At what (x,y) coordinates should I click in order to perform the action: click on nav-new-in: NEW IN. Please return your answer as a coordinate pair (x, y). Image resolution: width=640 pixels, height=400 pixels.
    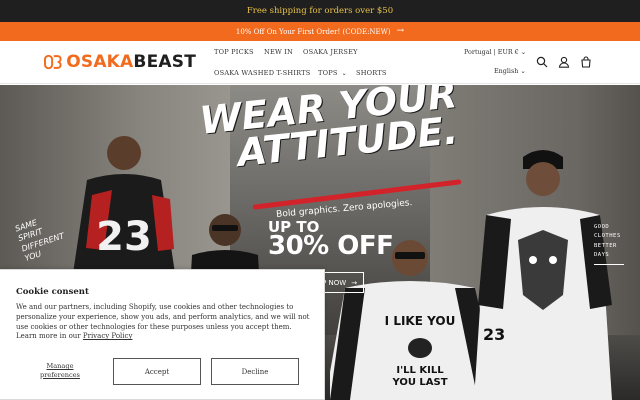
    Looking at the image, I should click on (278, 52).